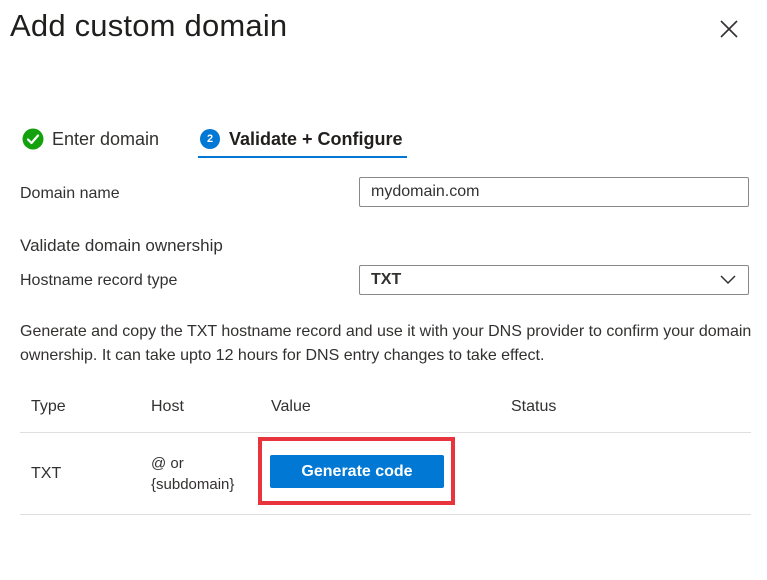 This screenshot has height=580, width=767. What do you see at coordinates (385, 432) in the screenshot?
I see `header-divider` at bounding box center [385, 432].